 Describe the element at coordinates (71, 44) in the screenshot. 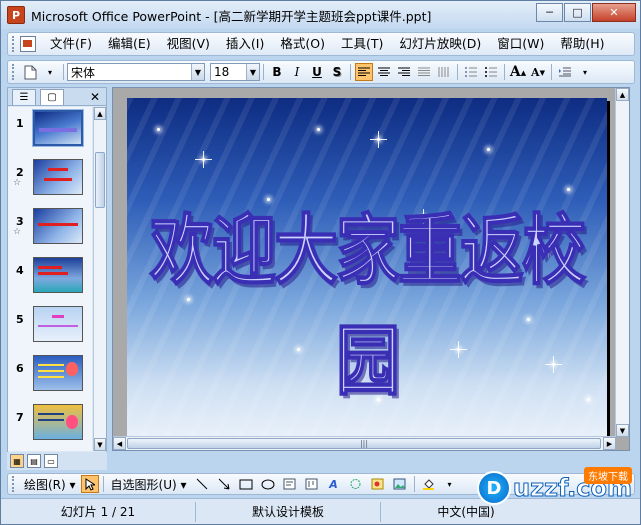

I see `menu-file: 文件(F)` at that location.